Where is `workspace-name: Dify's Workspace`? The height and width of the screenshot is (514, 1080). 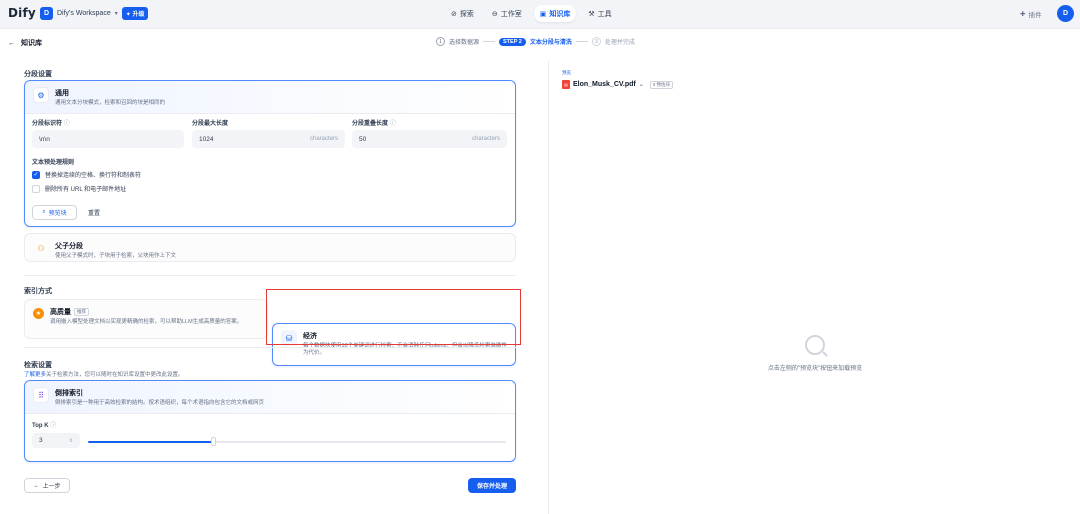 workspace-name: Dify's Workspace is located at coordinates (84, 13).